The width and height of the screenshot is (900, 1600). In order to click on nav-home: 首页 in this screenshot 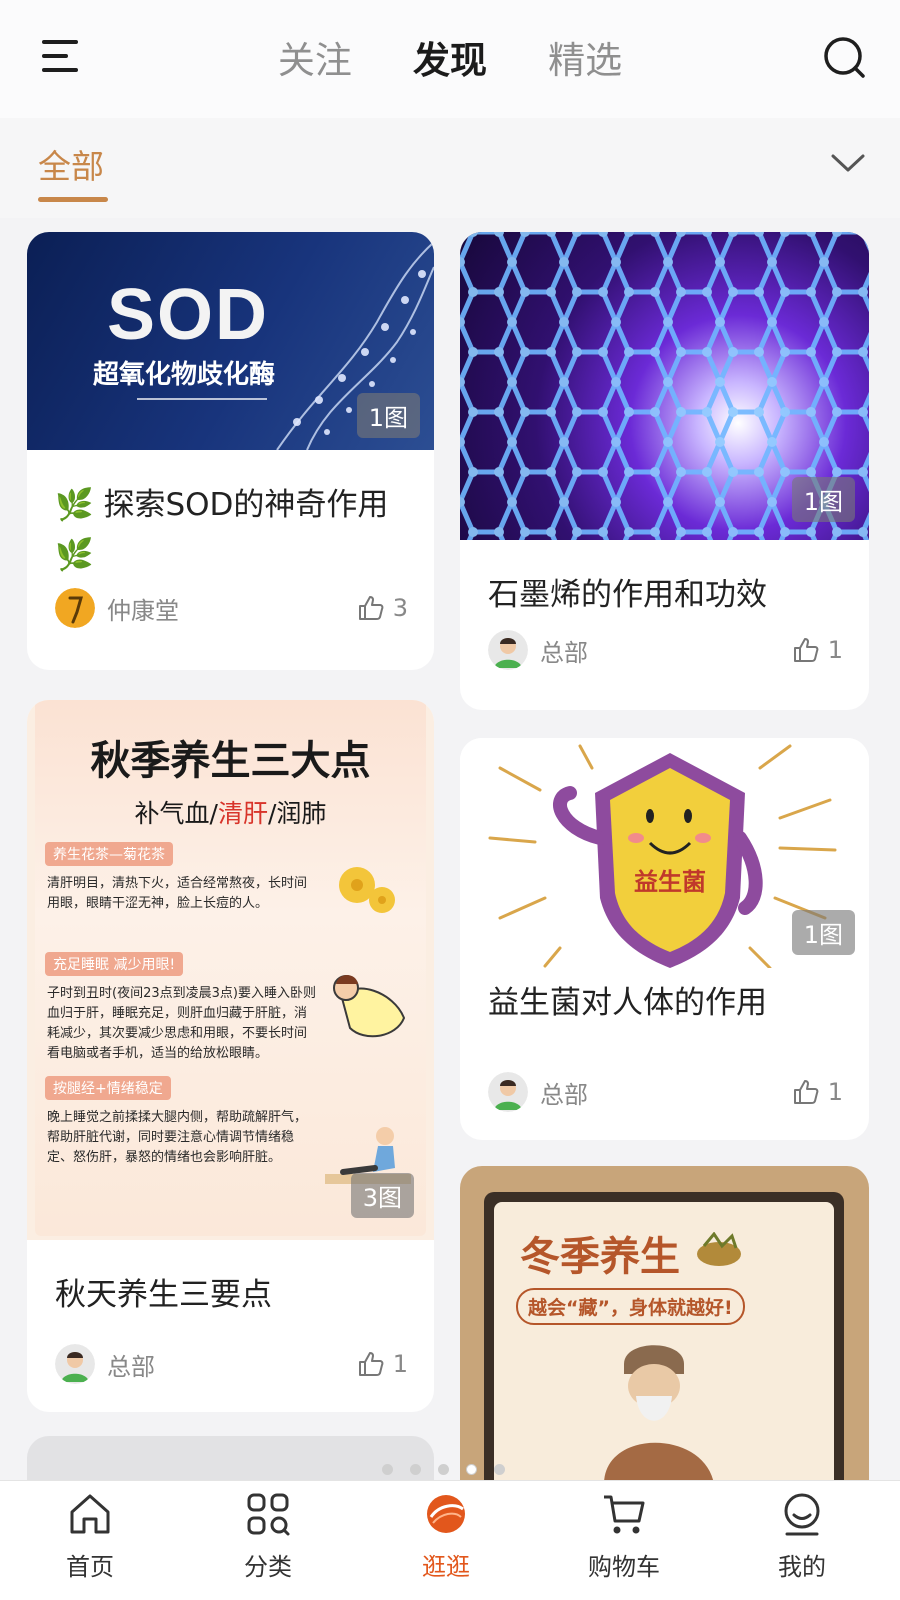, I will do `click(90, 1536)`.